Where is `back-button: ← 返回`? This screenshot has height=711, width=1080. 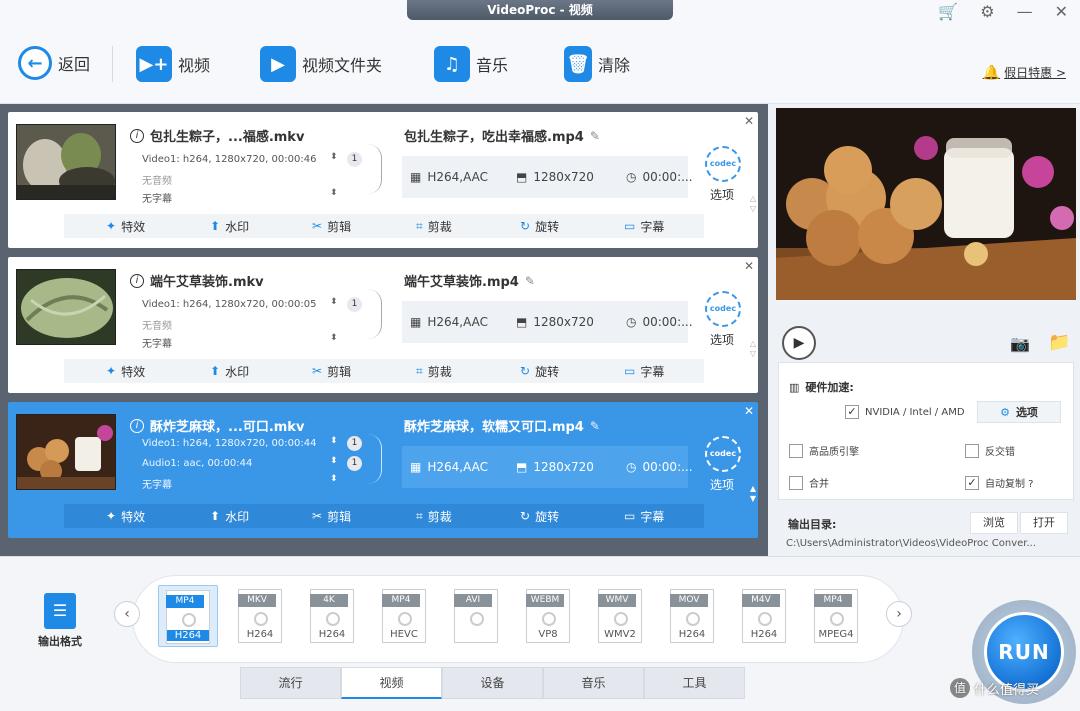 back-button: ← 返回 is located at coordinates (54, 63).